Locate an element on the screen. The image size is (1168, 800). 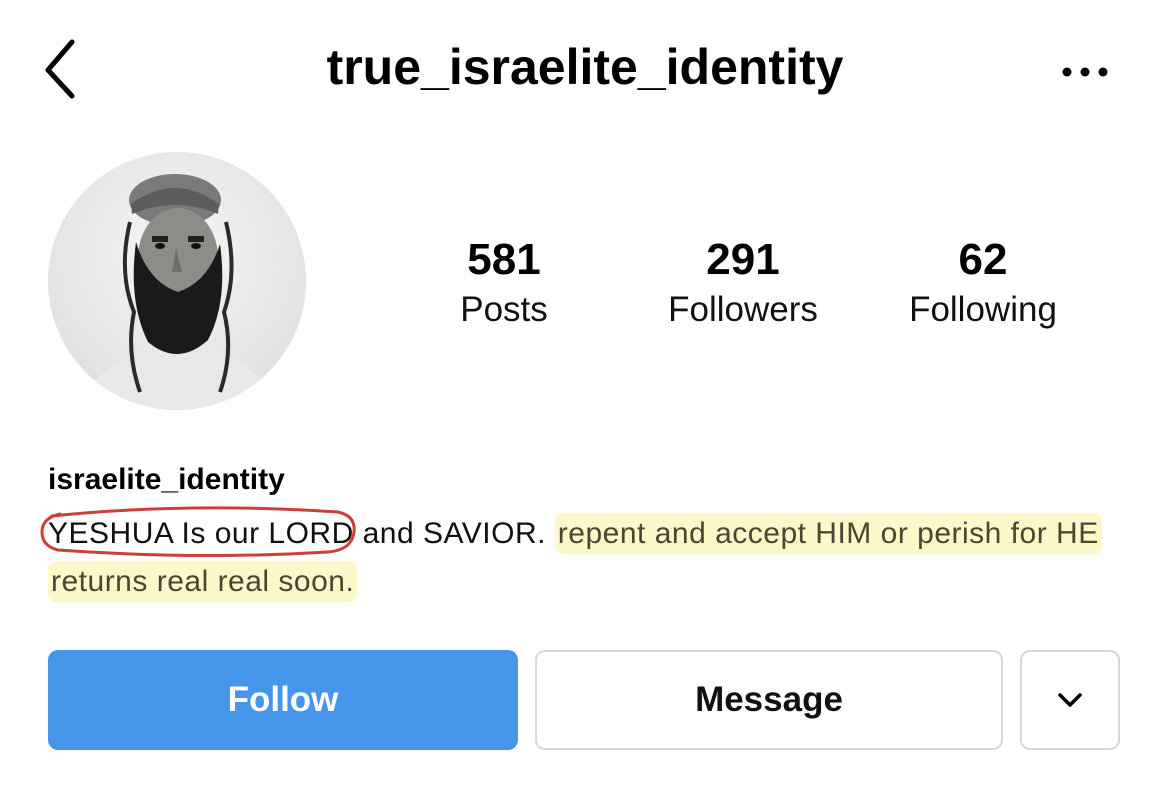
back-button is located at coordinates (60, 68).